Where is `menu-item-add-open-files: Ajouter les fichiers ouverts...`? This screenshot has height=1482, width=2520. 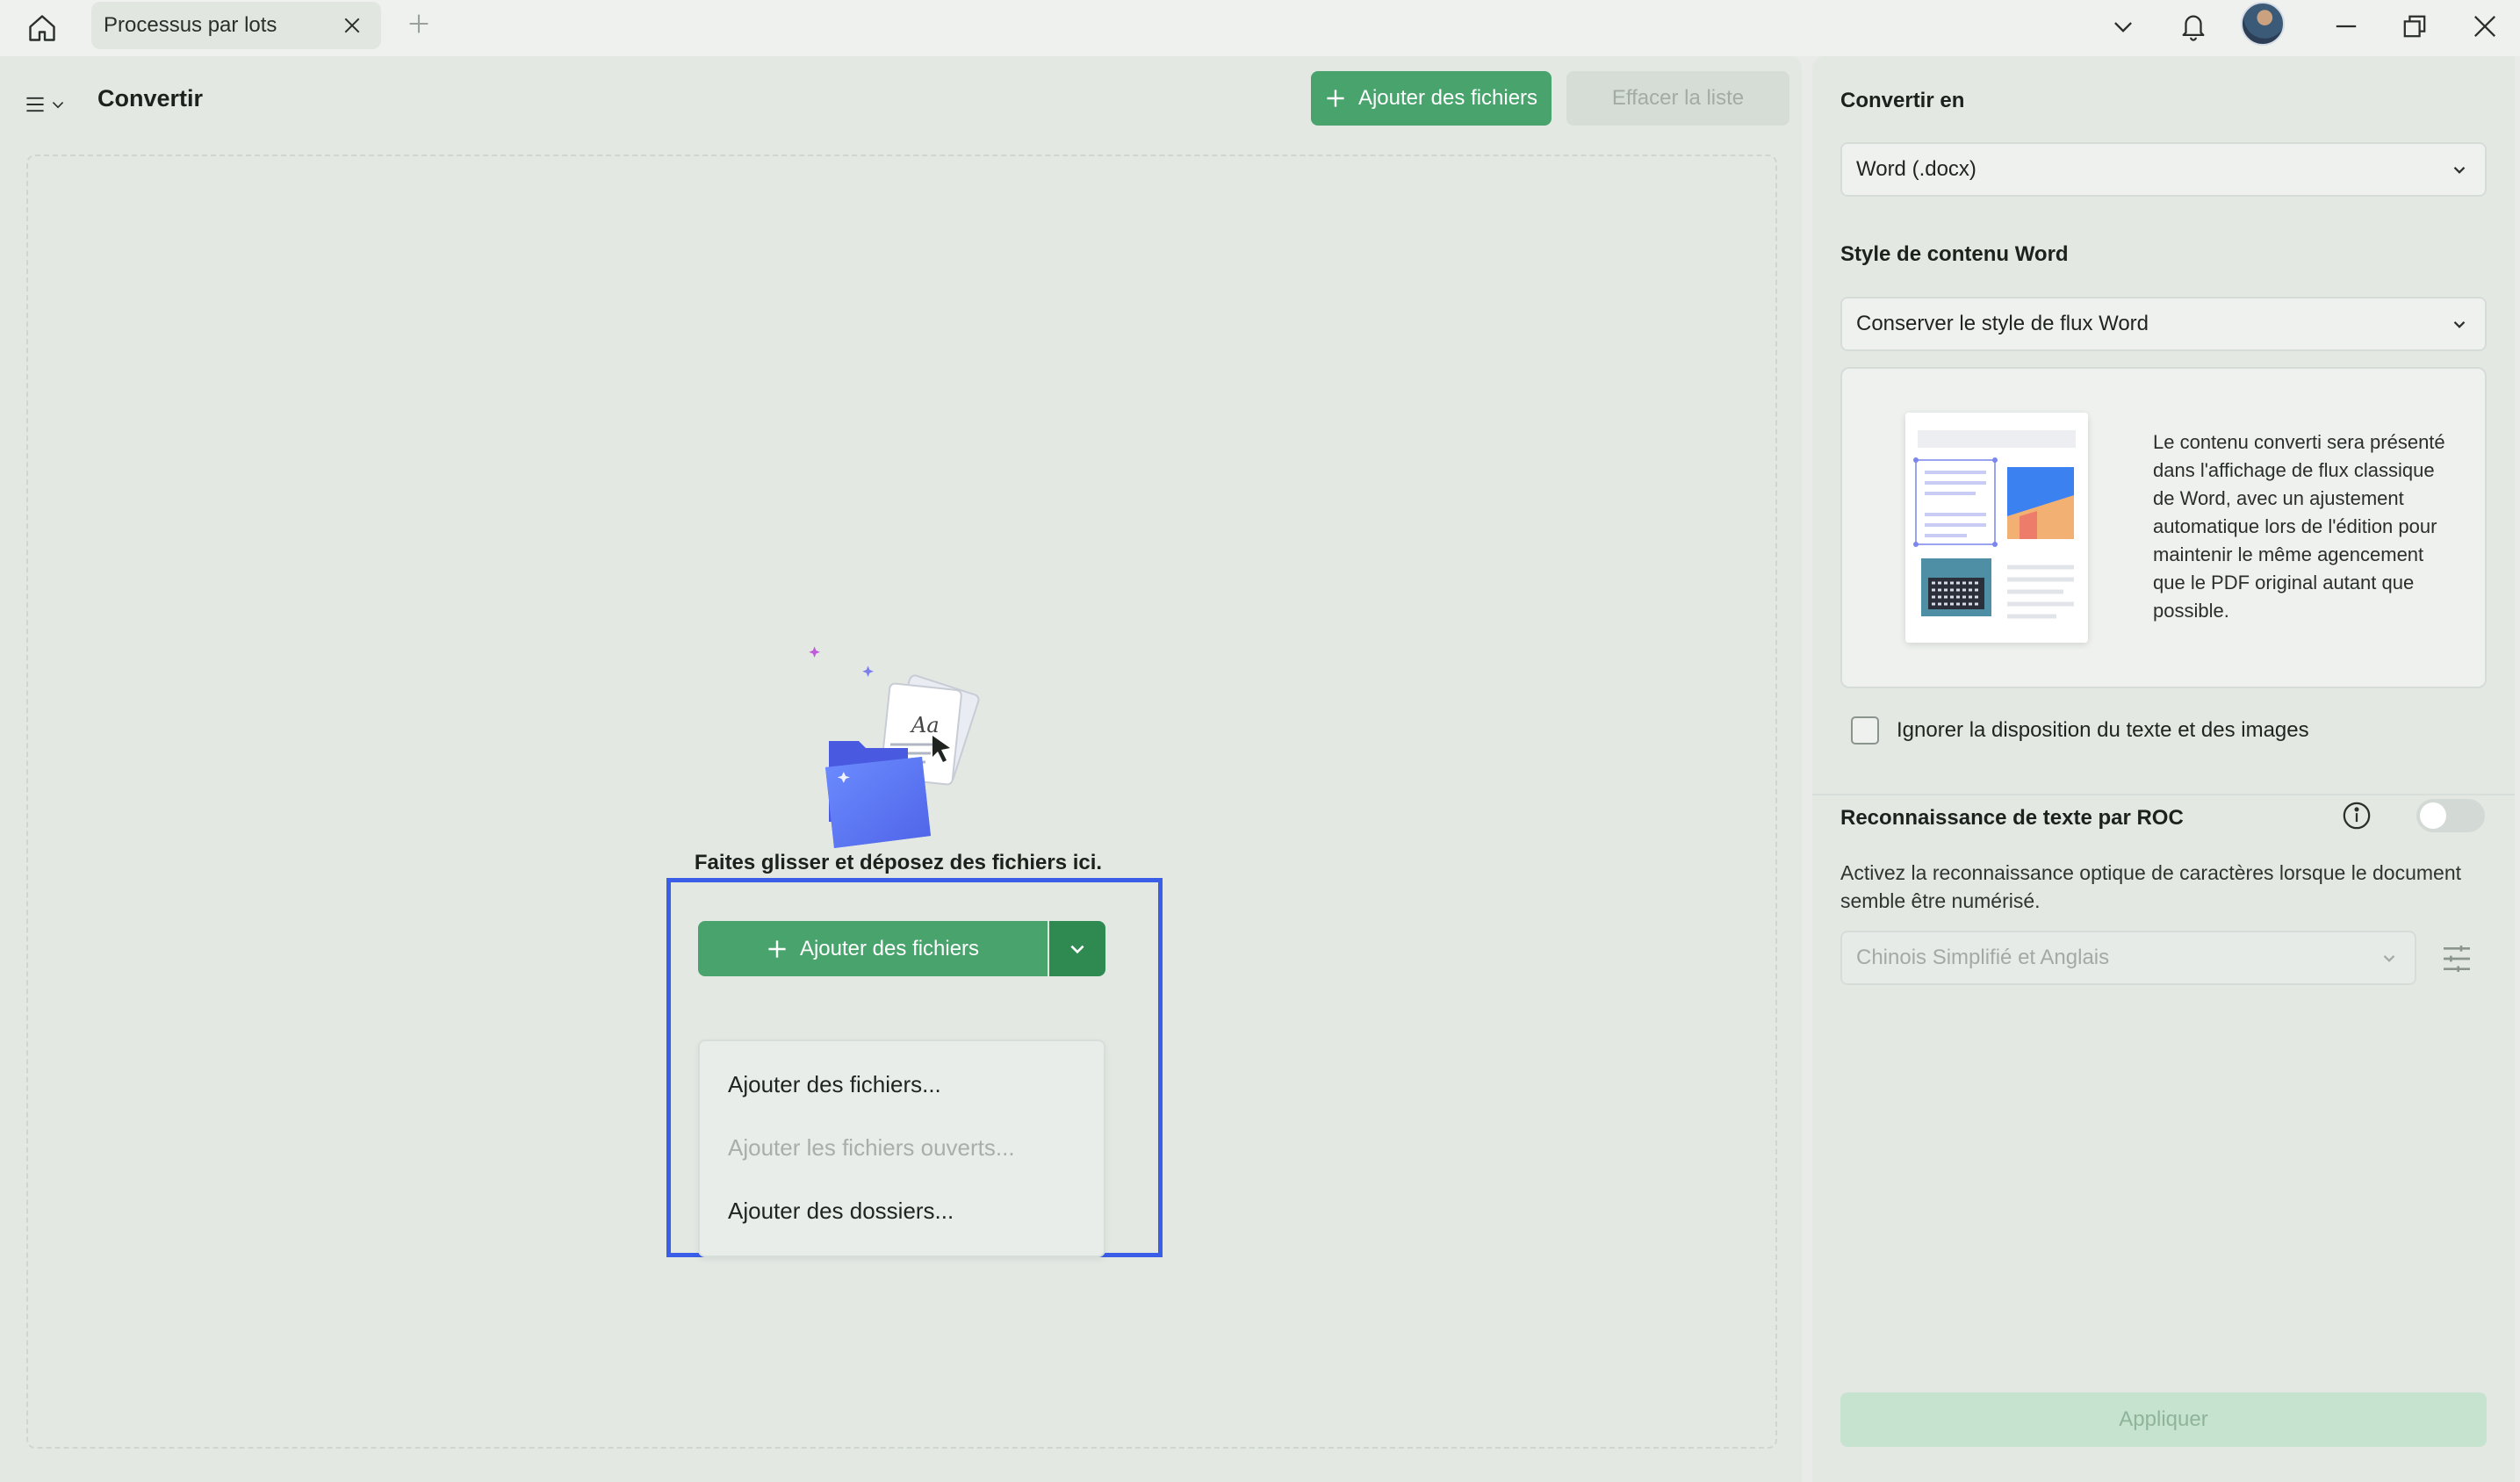
menu-item-add-open-files: Ajouter les fichiers ouverts... is located at coordinates (871, 1148).